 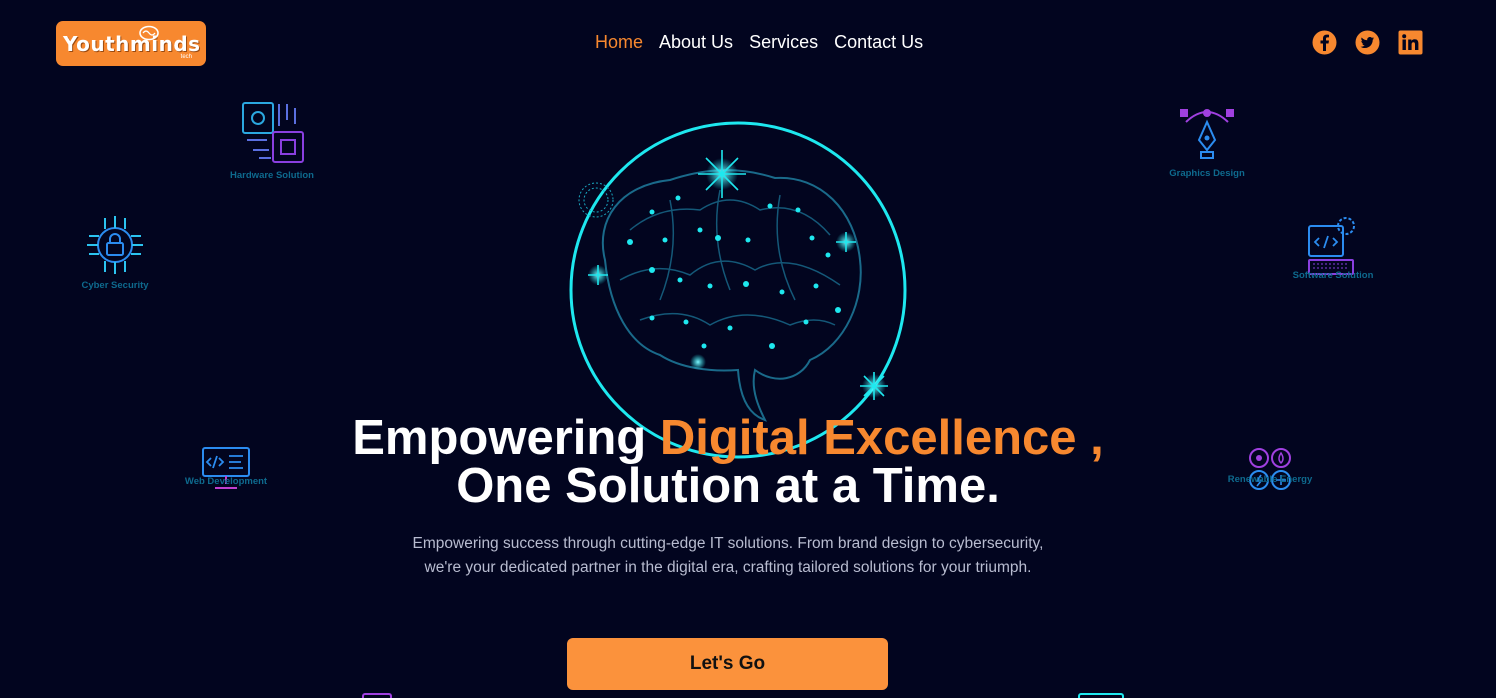 What do you see at coordinates (506, 438) in the screenshot?
I see `headline-part1: Empowering` at bounding box center [506, 438].